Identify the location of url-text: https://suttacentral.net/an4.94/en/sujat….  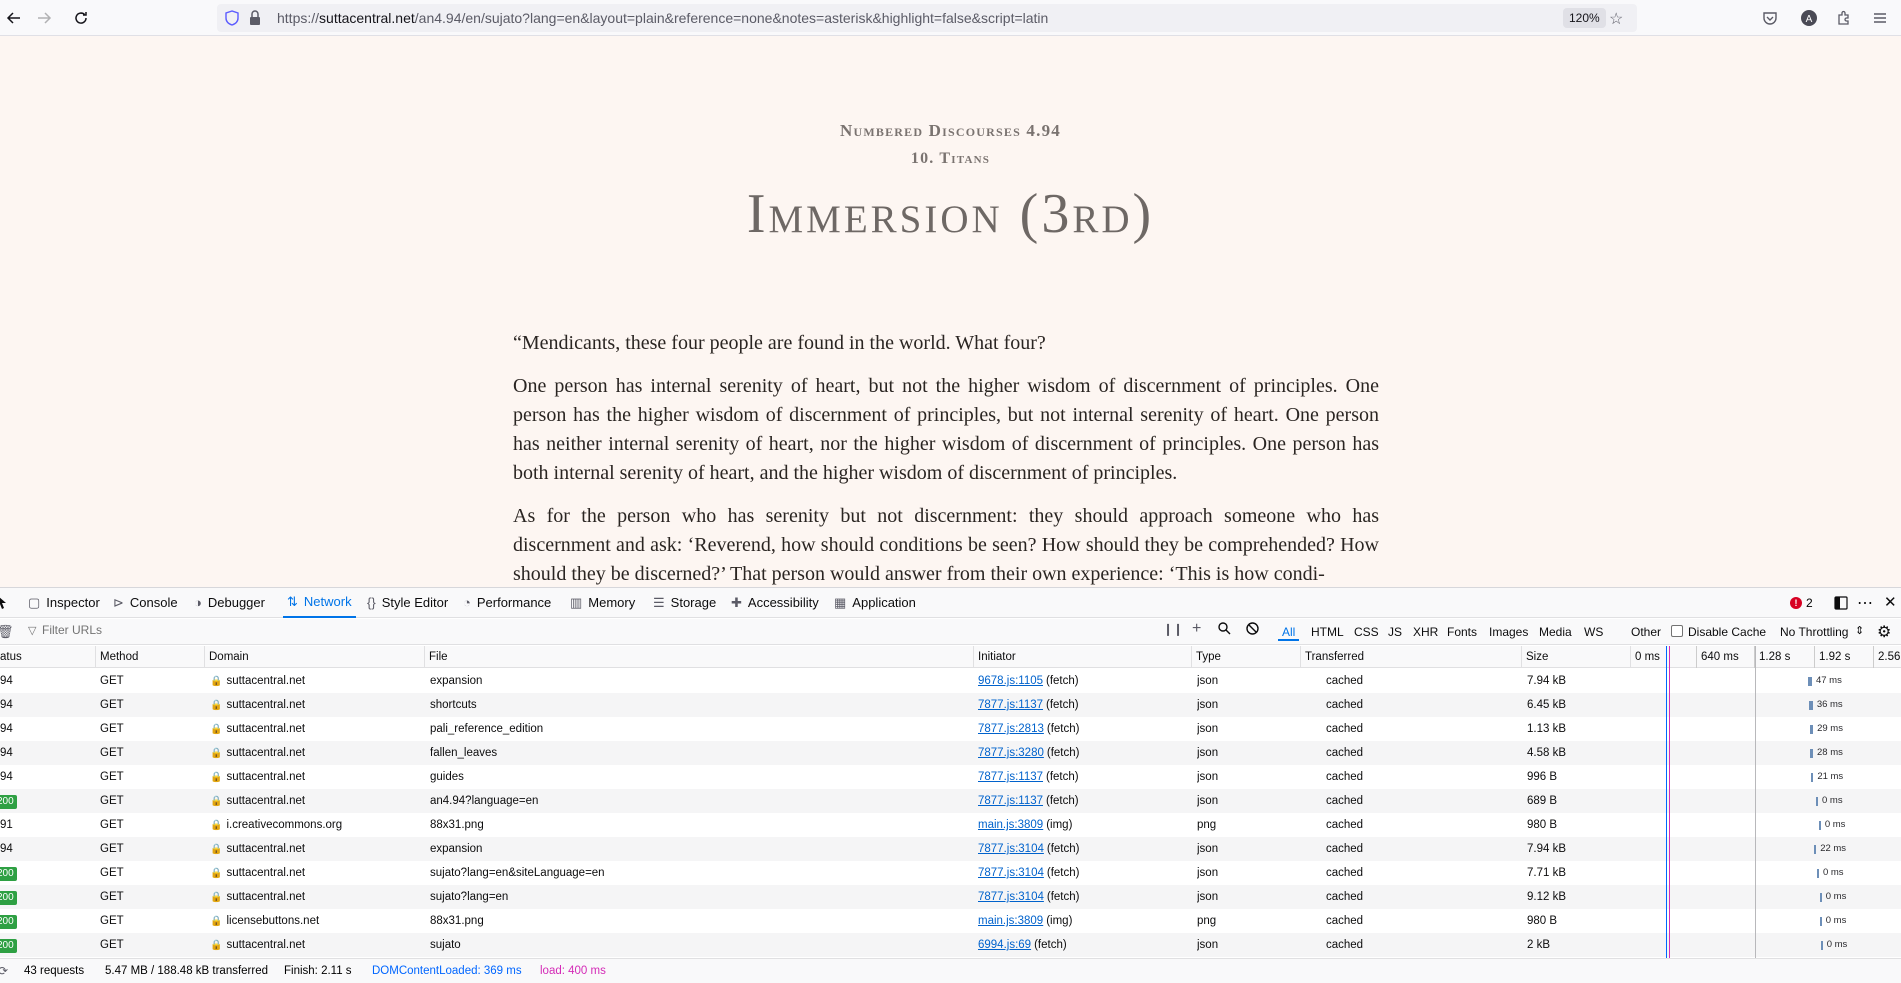
(662, 18).